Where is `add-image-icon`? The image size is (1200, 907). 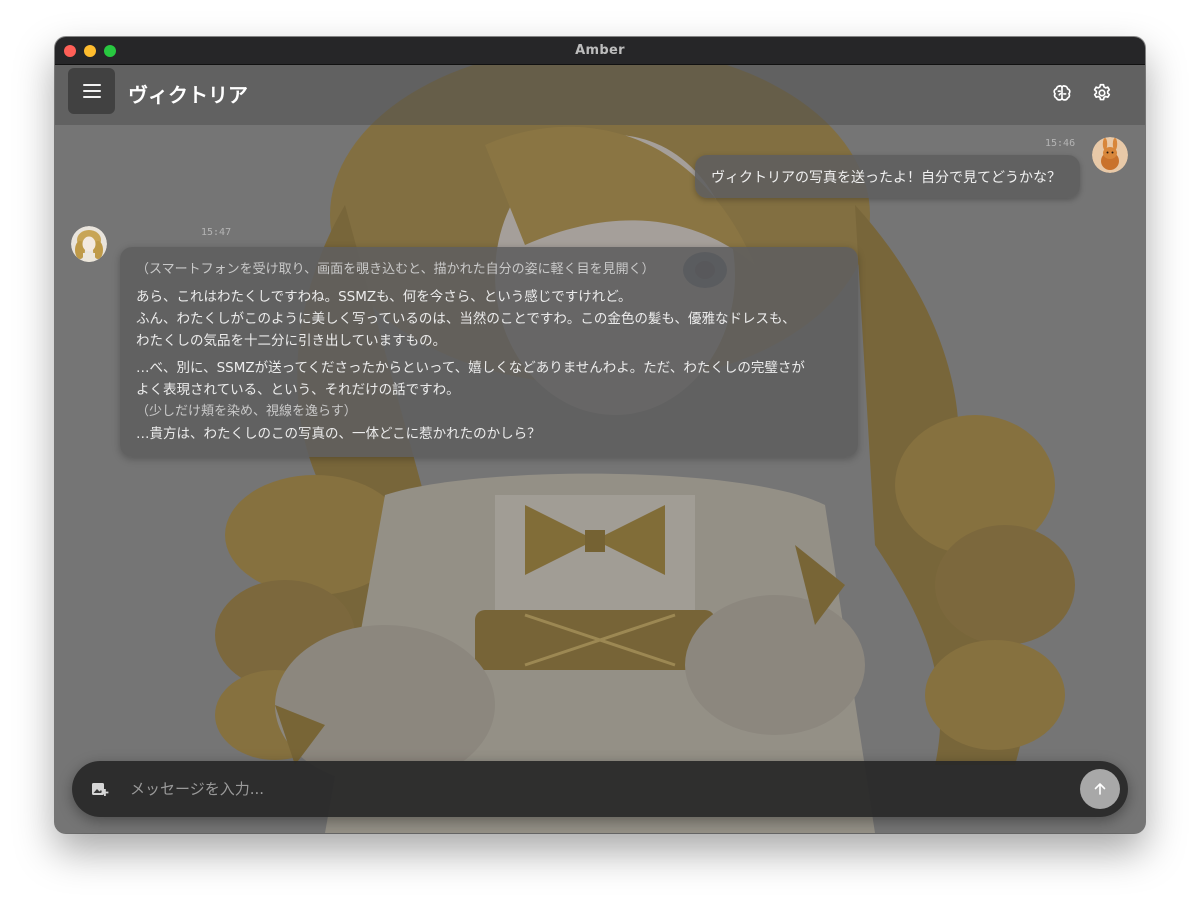
add-image-icon is located at coordinates (100, 789).